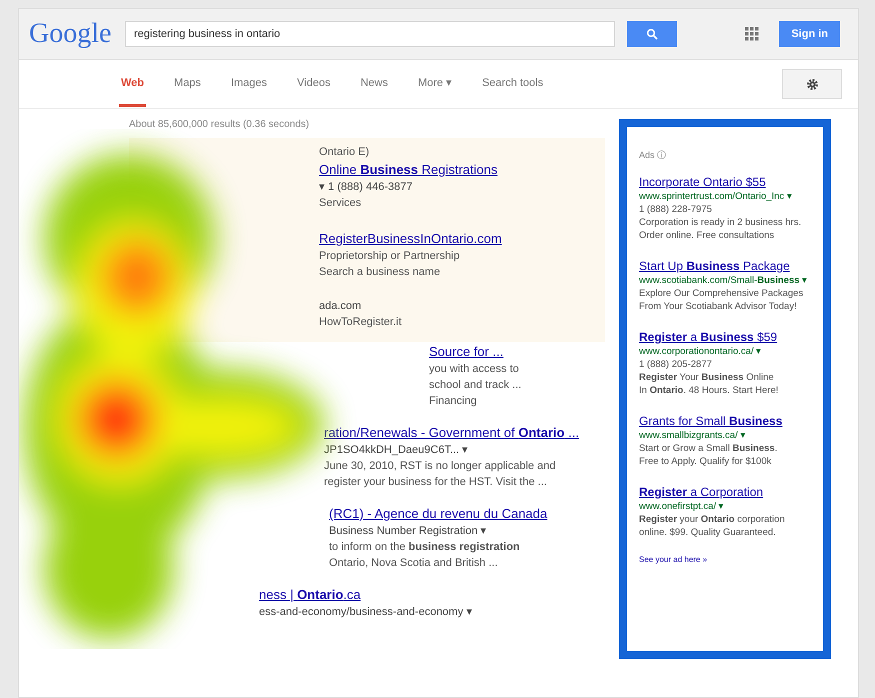  What do you see at coordinates (370, 34) in the screenshot?
I see `search-field: registering business in ontario` at bounding box center [370, 34].